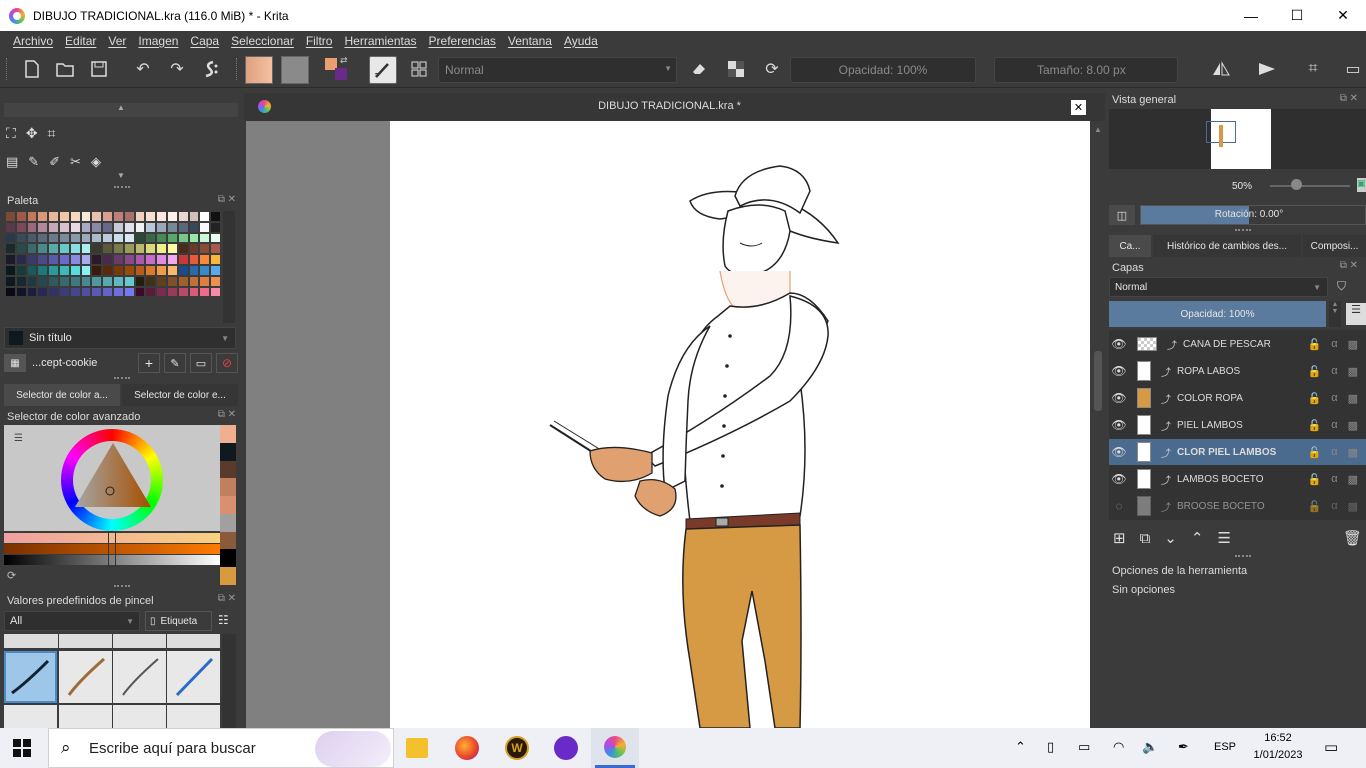  What do you see at coordinates (177, 69) in the screenshot?
I see `redo-icon: ↷` at bounding box center [177, 69].